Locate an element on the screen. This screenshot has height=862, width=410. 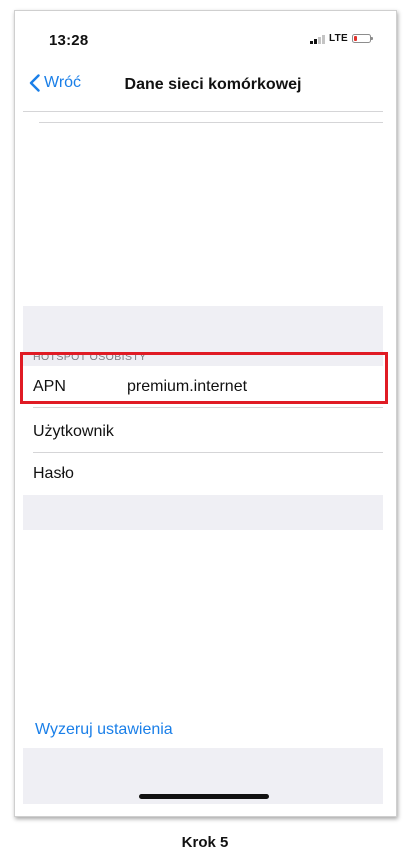
step-caption: Krok 5 is located at coordinates (205, 842).